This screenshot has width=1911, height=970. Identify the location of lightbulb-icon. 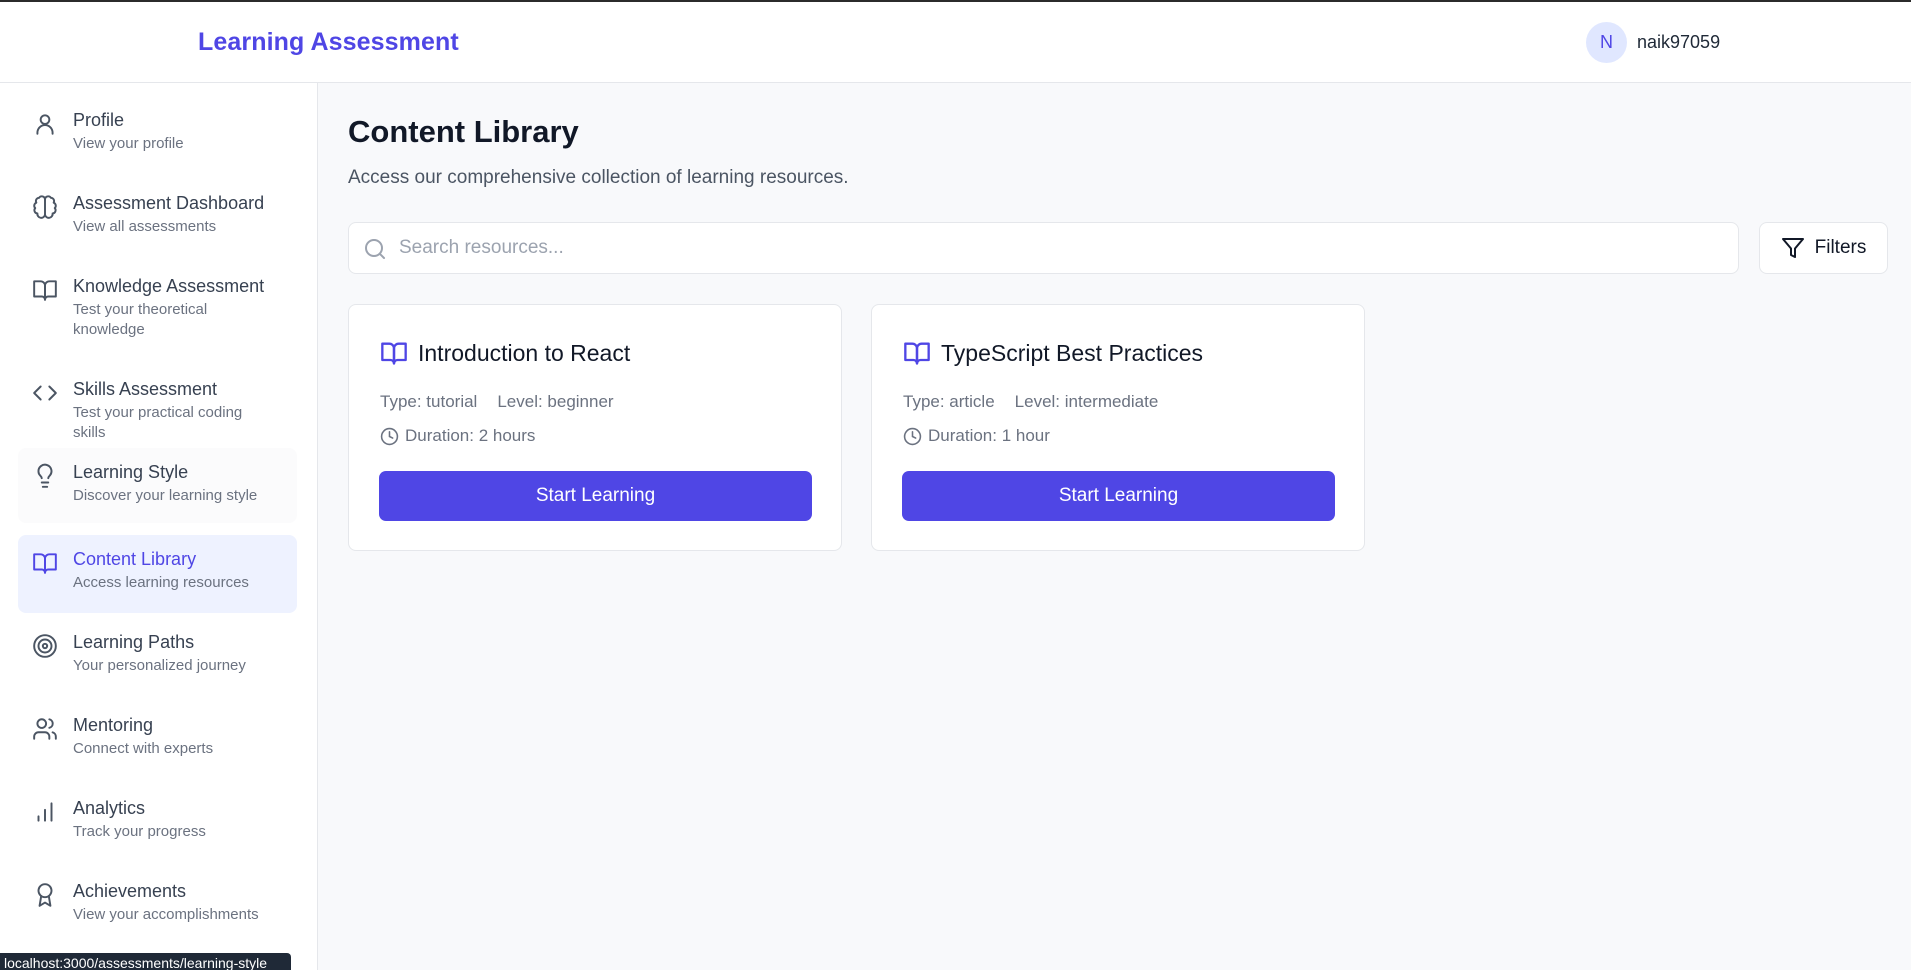
(45, 476).